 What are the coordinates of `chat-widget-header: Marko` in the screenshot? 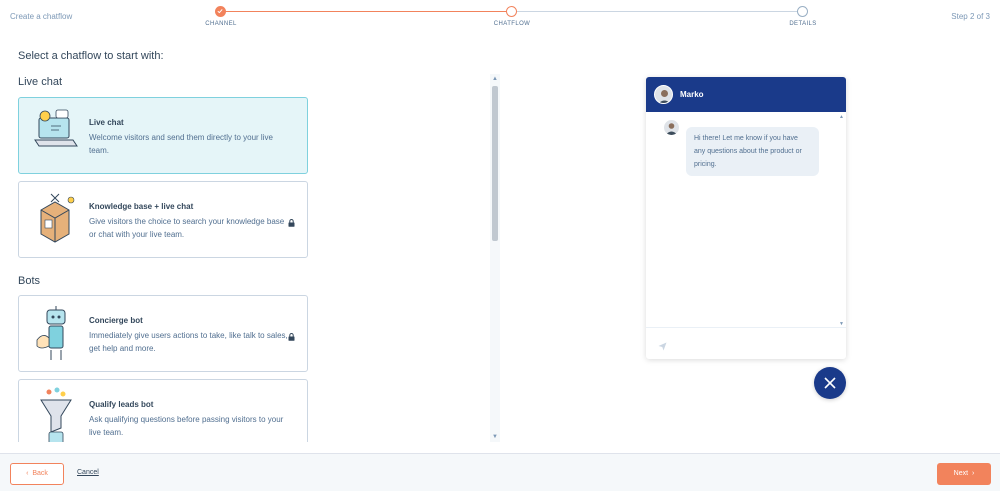 It's located at (746, 94).